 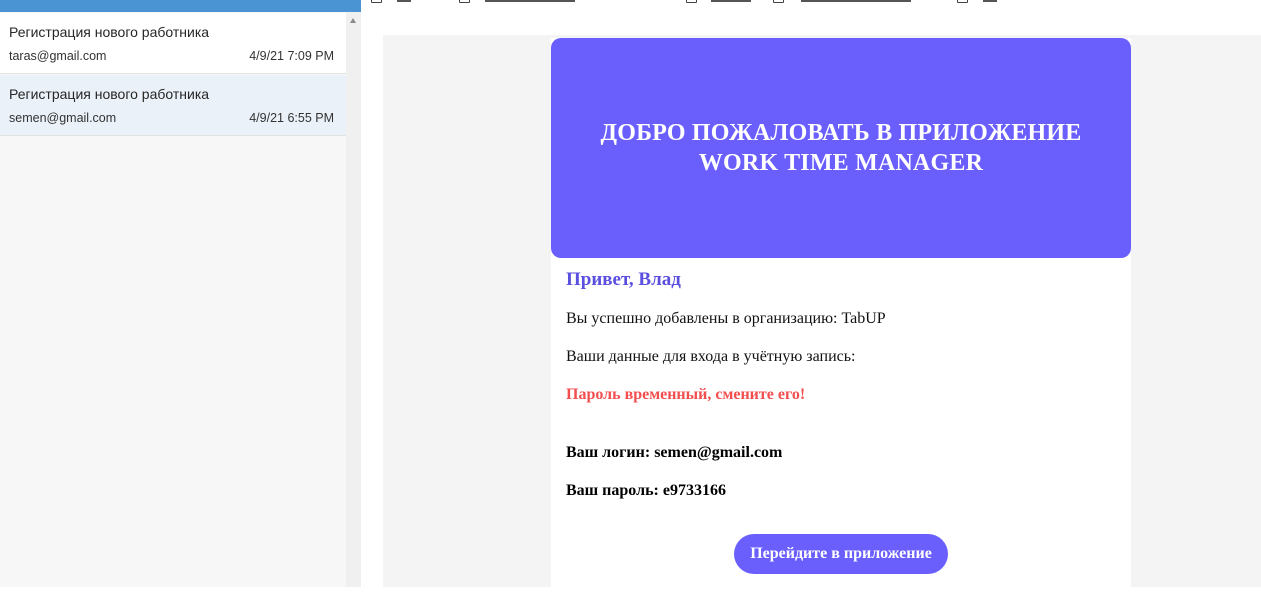 I want to click on email-login-line: Ваш логин: semen@gmail.com, so click(x=674, y=452).